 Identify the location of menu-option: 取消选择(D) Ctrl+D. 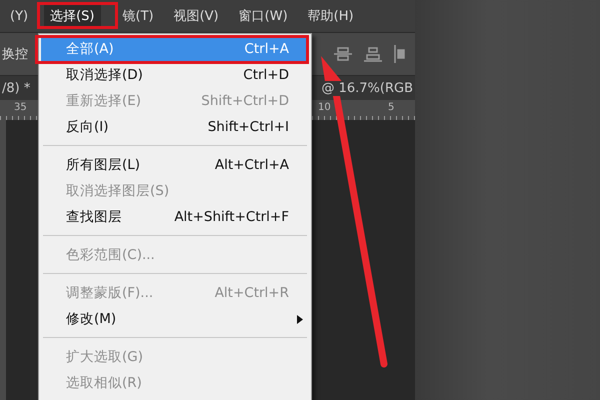
(175, 75).